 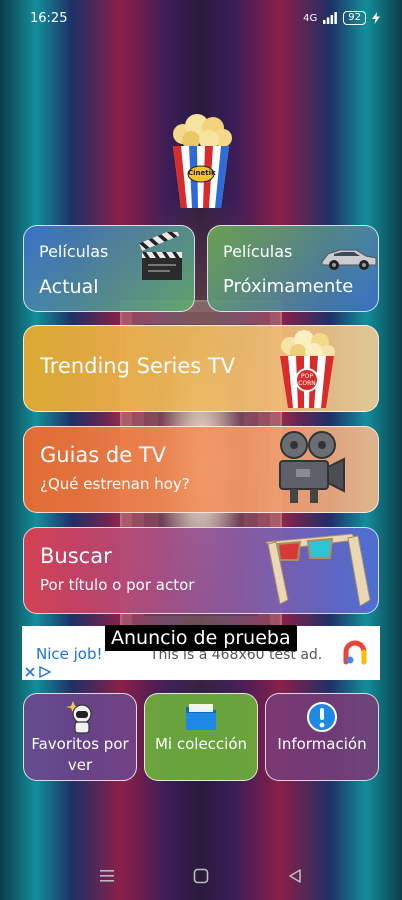 I want to click on back-button, so click(x=295, y=876).